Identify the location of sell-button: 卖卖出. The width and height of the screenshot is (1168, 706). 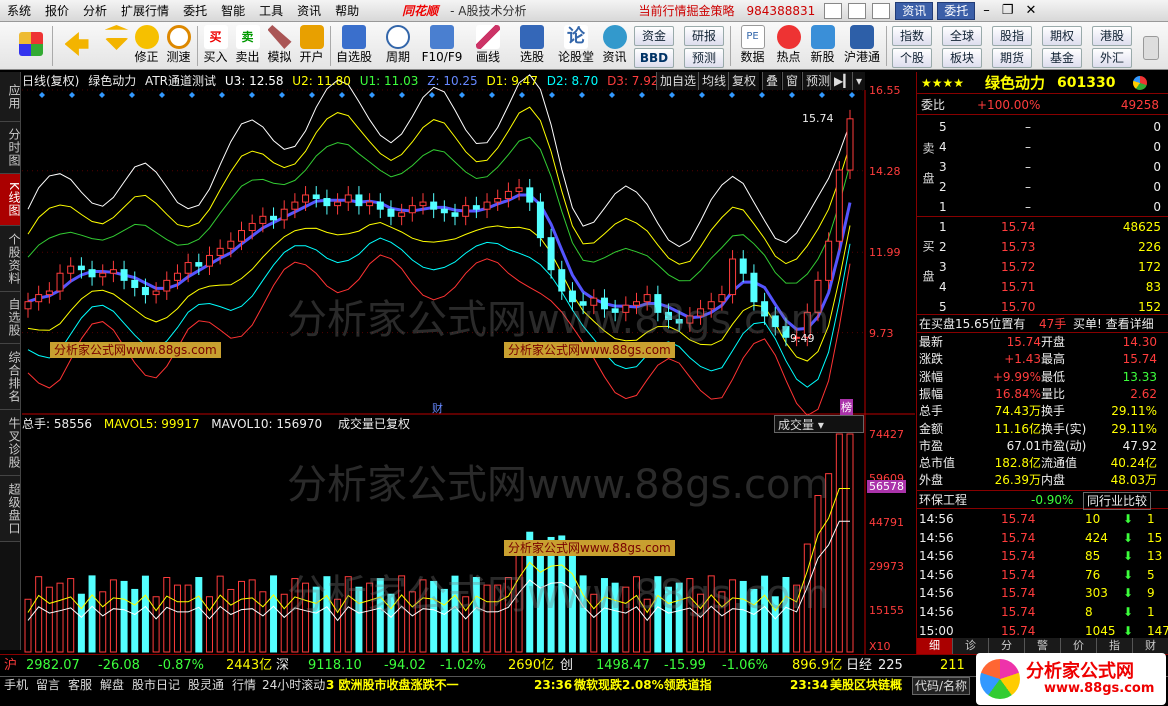
(247, 46).